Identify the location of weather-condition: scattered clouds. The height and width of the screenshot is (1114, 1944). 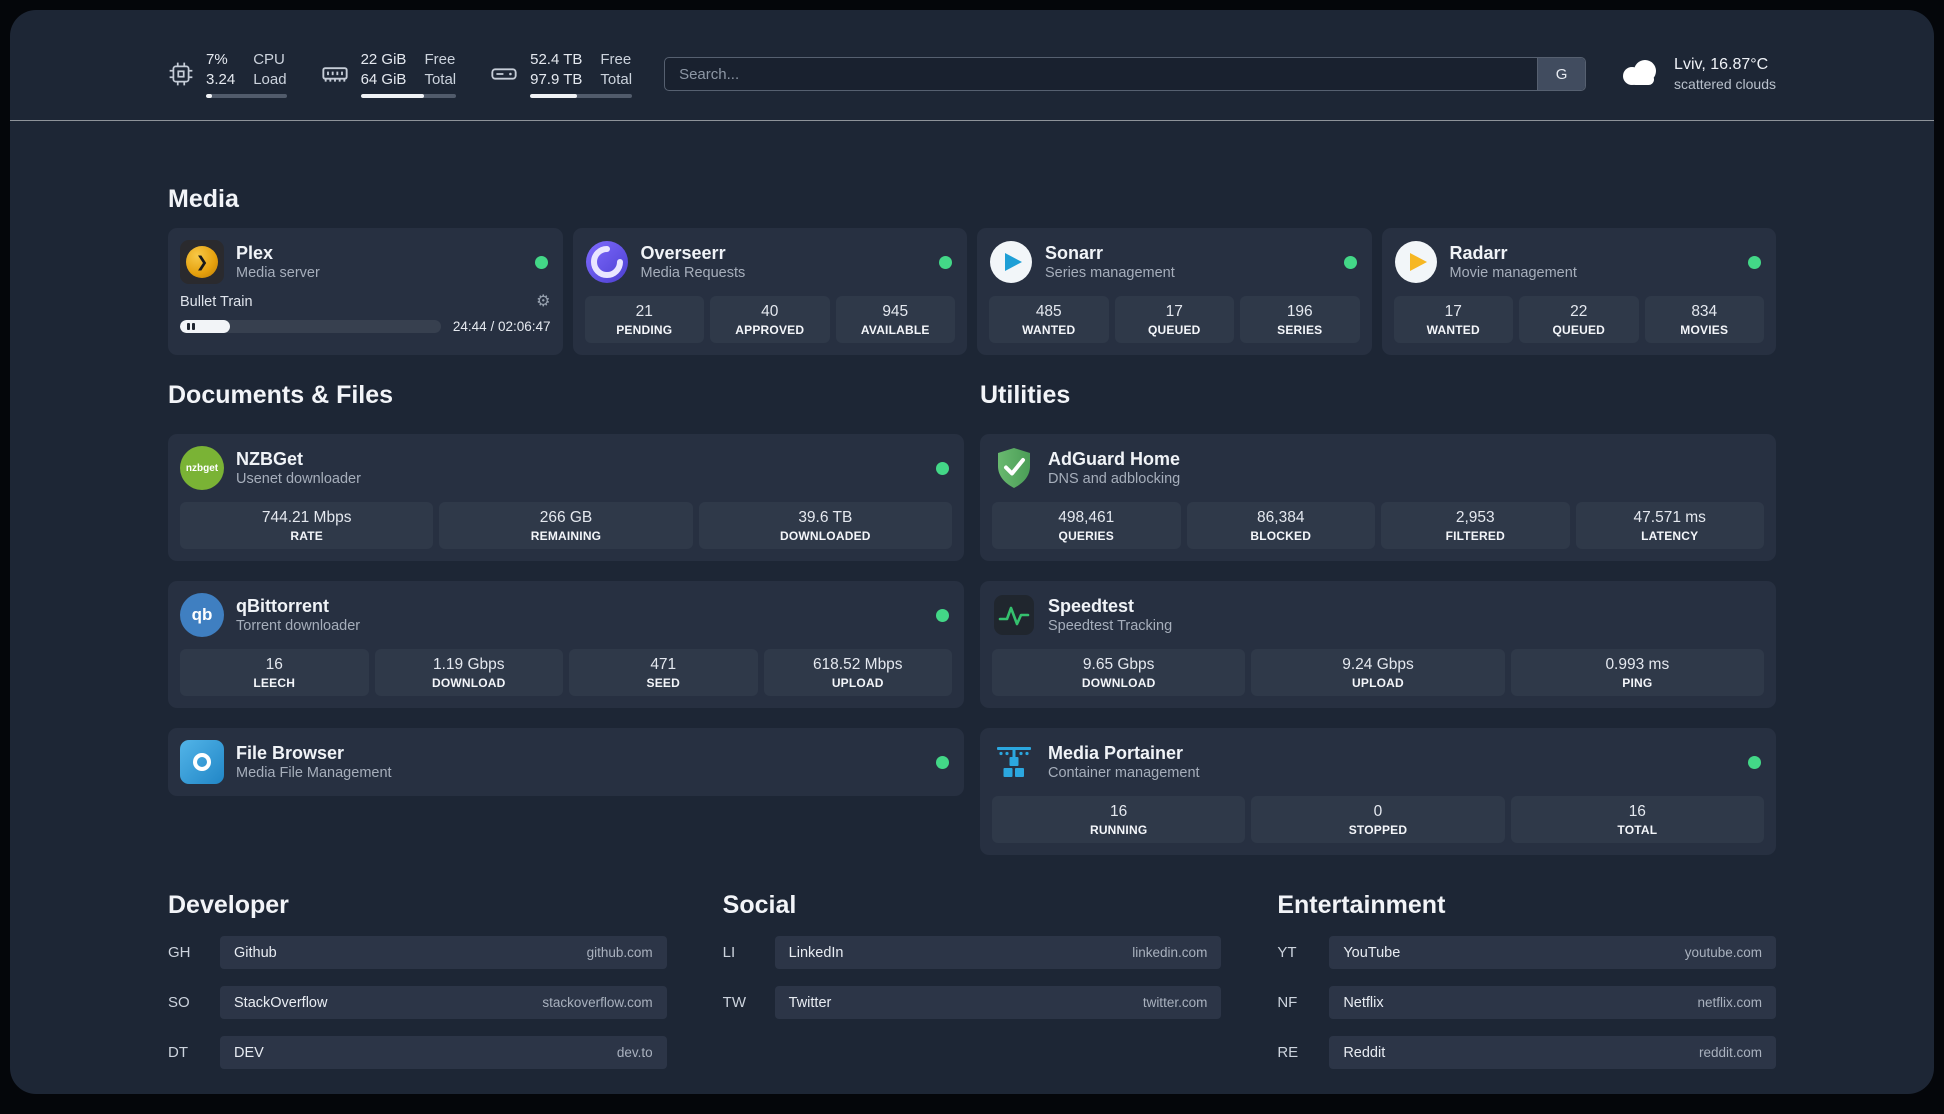
(1725, 84).